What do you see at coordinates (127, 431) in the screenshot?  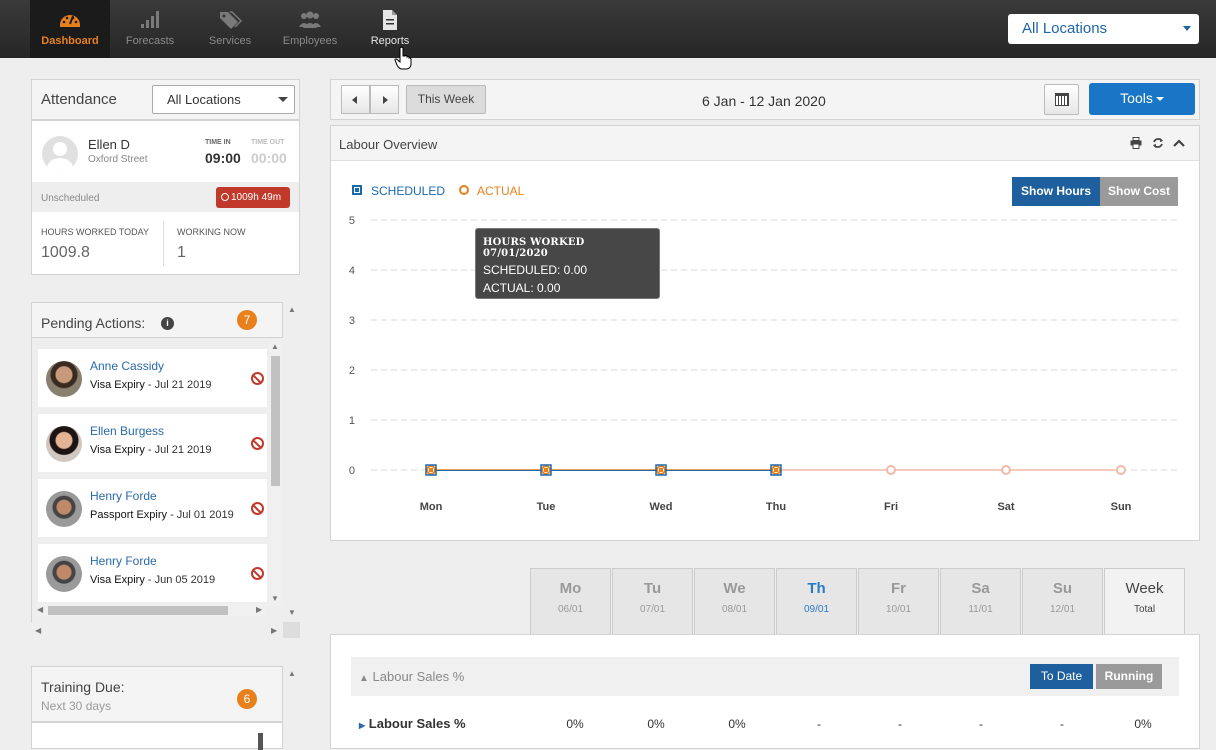 I see `pending-name: Ellen Burgess` at bounding box center [127, 431].